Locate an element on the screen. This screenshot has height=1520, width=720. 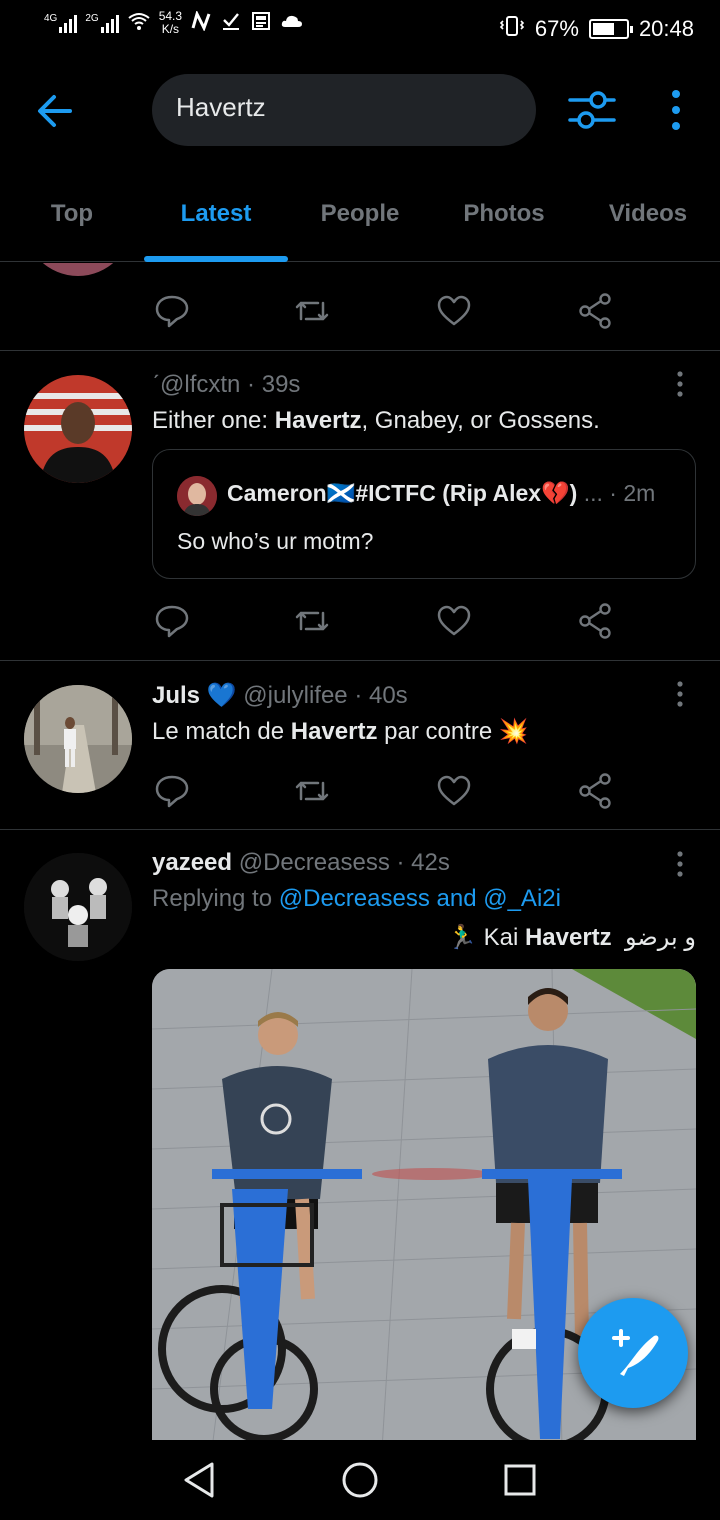
tab-label: Videos is located at coordinates (648, 213).